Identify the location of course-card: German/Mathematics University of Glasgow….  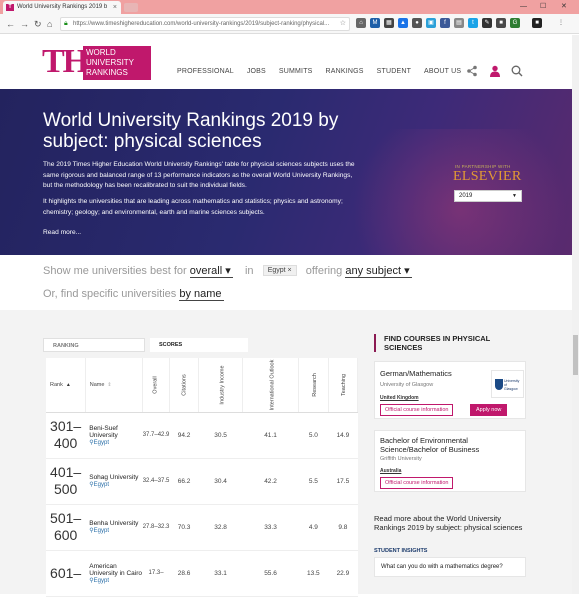
(450, 390).